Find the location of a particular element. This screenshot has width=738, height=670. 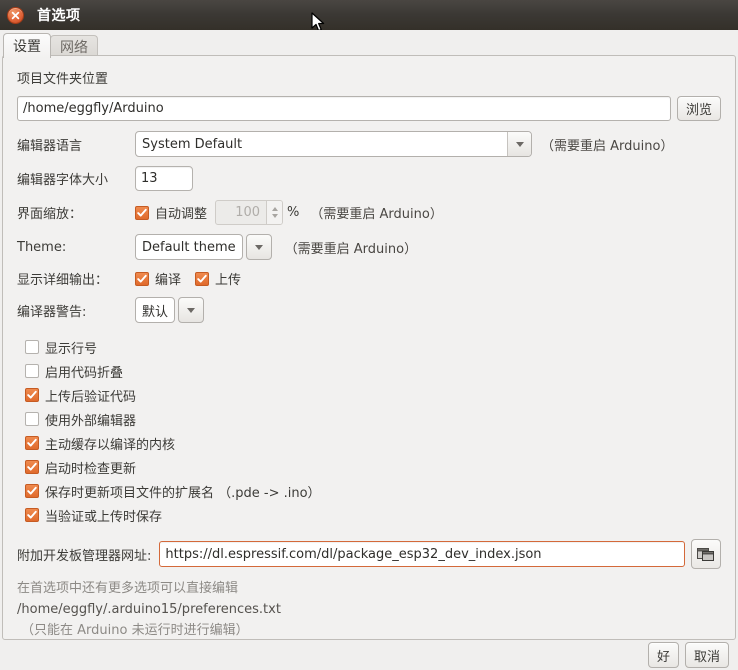

close-x-glyph is located at coordinates (15, 15).